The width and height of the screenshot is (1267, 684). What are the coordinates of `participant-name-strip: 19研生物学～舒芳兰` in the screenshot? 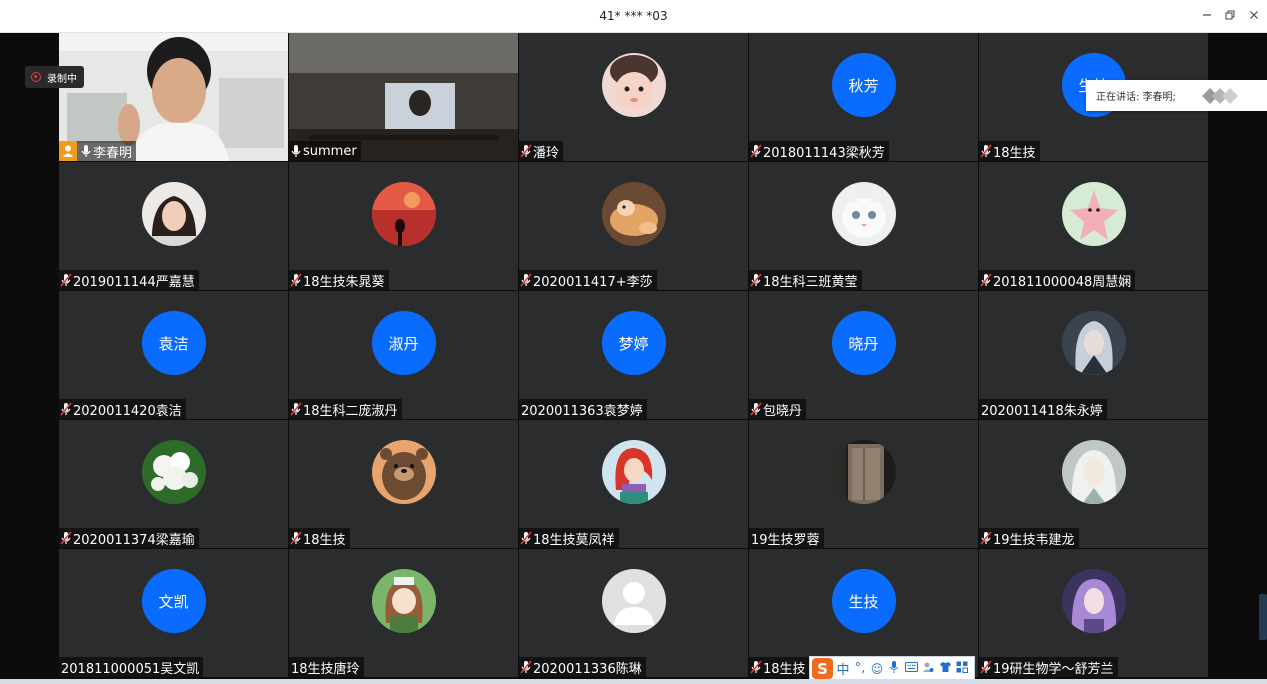 It's located at (1048, 667).